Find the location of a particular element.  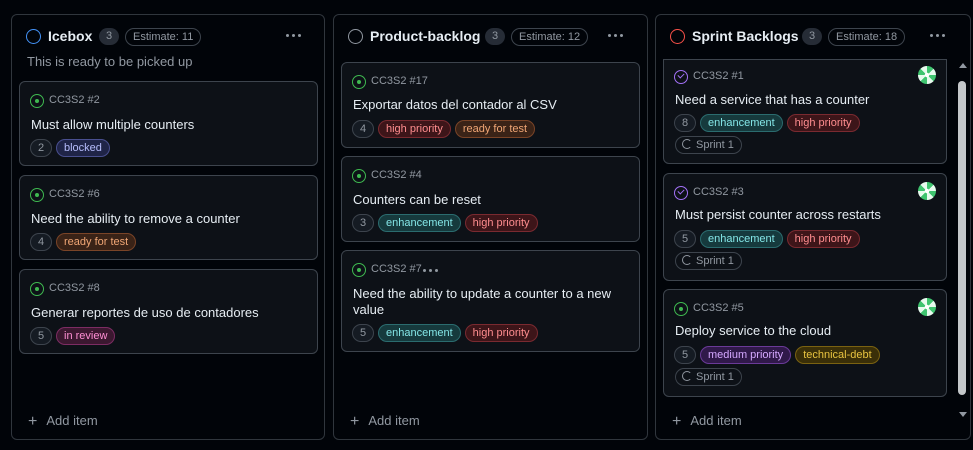

label-row: 4 high priority ready for test is located at coordinates (444, 129).